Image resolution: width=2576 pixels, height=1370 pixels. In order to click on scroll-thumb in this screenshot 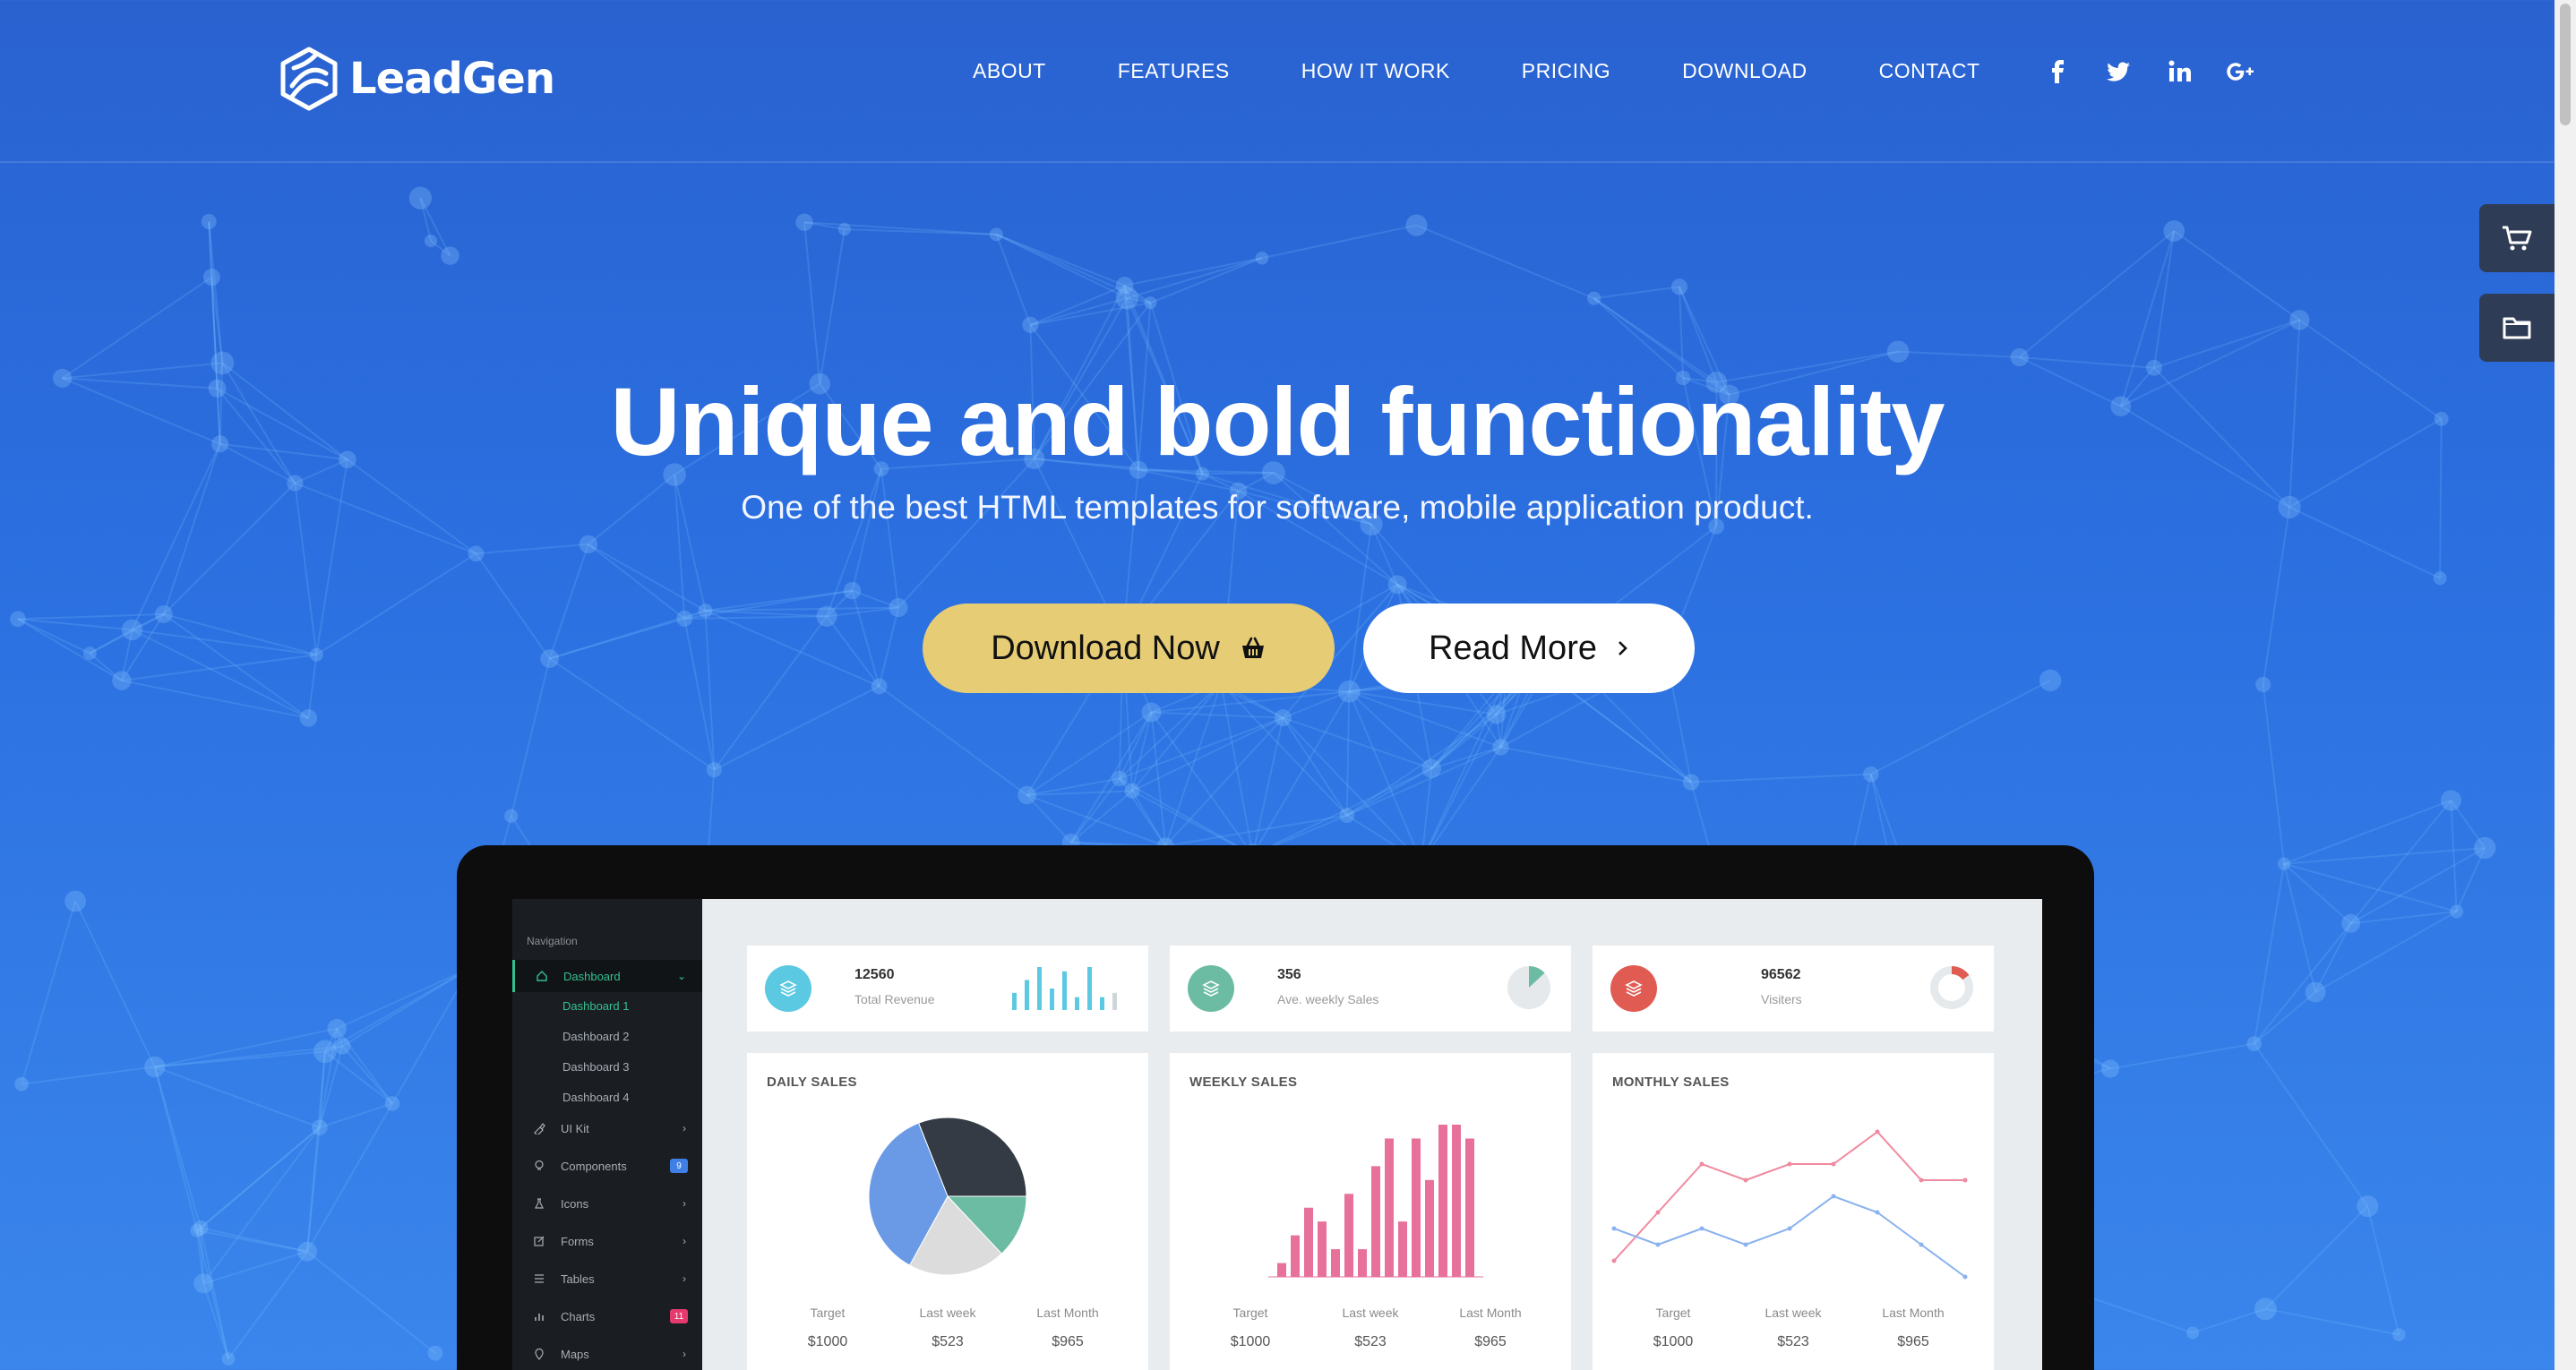, I will do `click(2565, 65)`.